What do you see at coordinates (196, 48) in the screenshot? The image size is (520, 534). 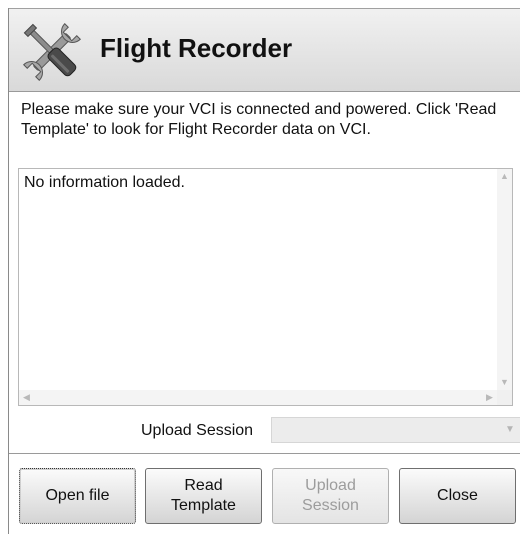 I see `dialog-title: Flight Recorder` at bounding box center [196, 48].